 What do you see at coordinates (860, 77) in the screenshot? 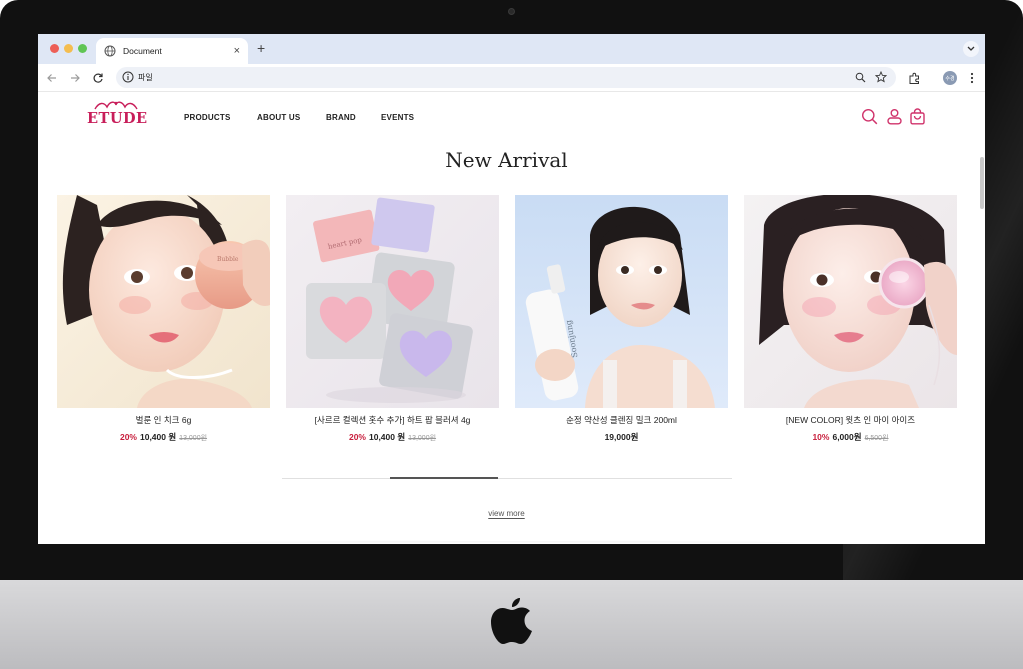
I see `zoom-icon` at bounding box center [860, 77].